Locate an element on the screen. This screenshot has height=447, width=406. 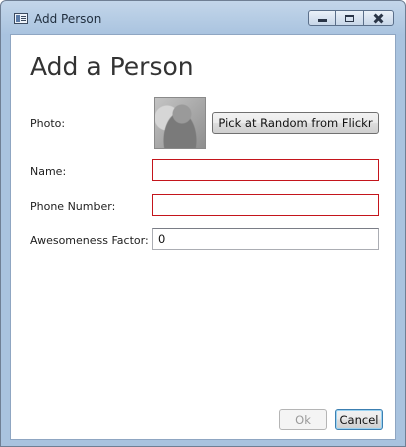
caption-buttons is located at coordinates (351, 18).